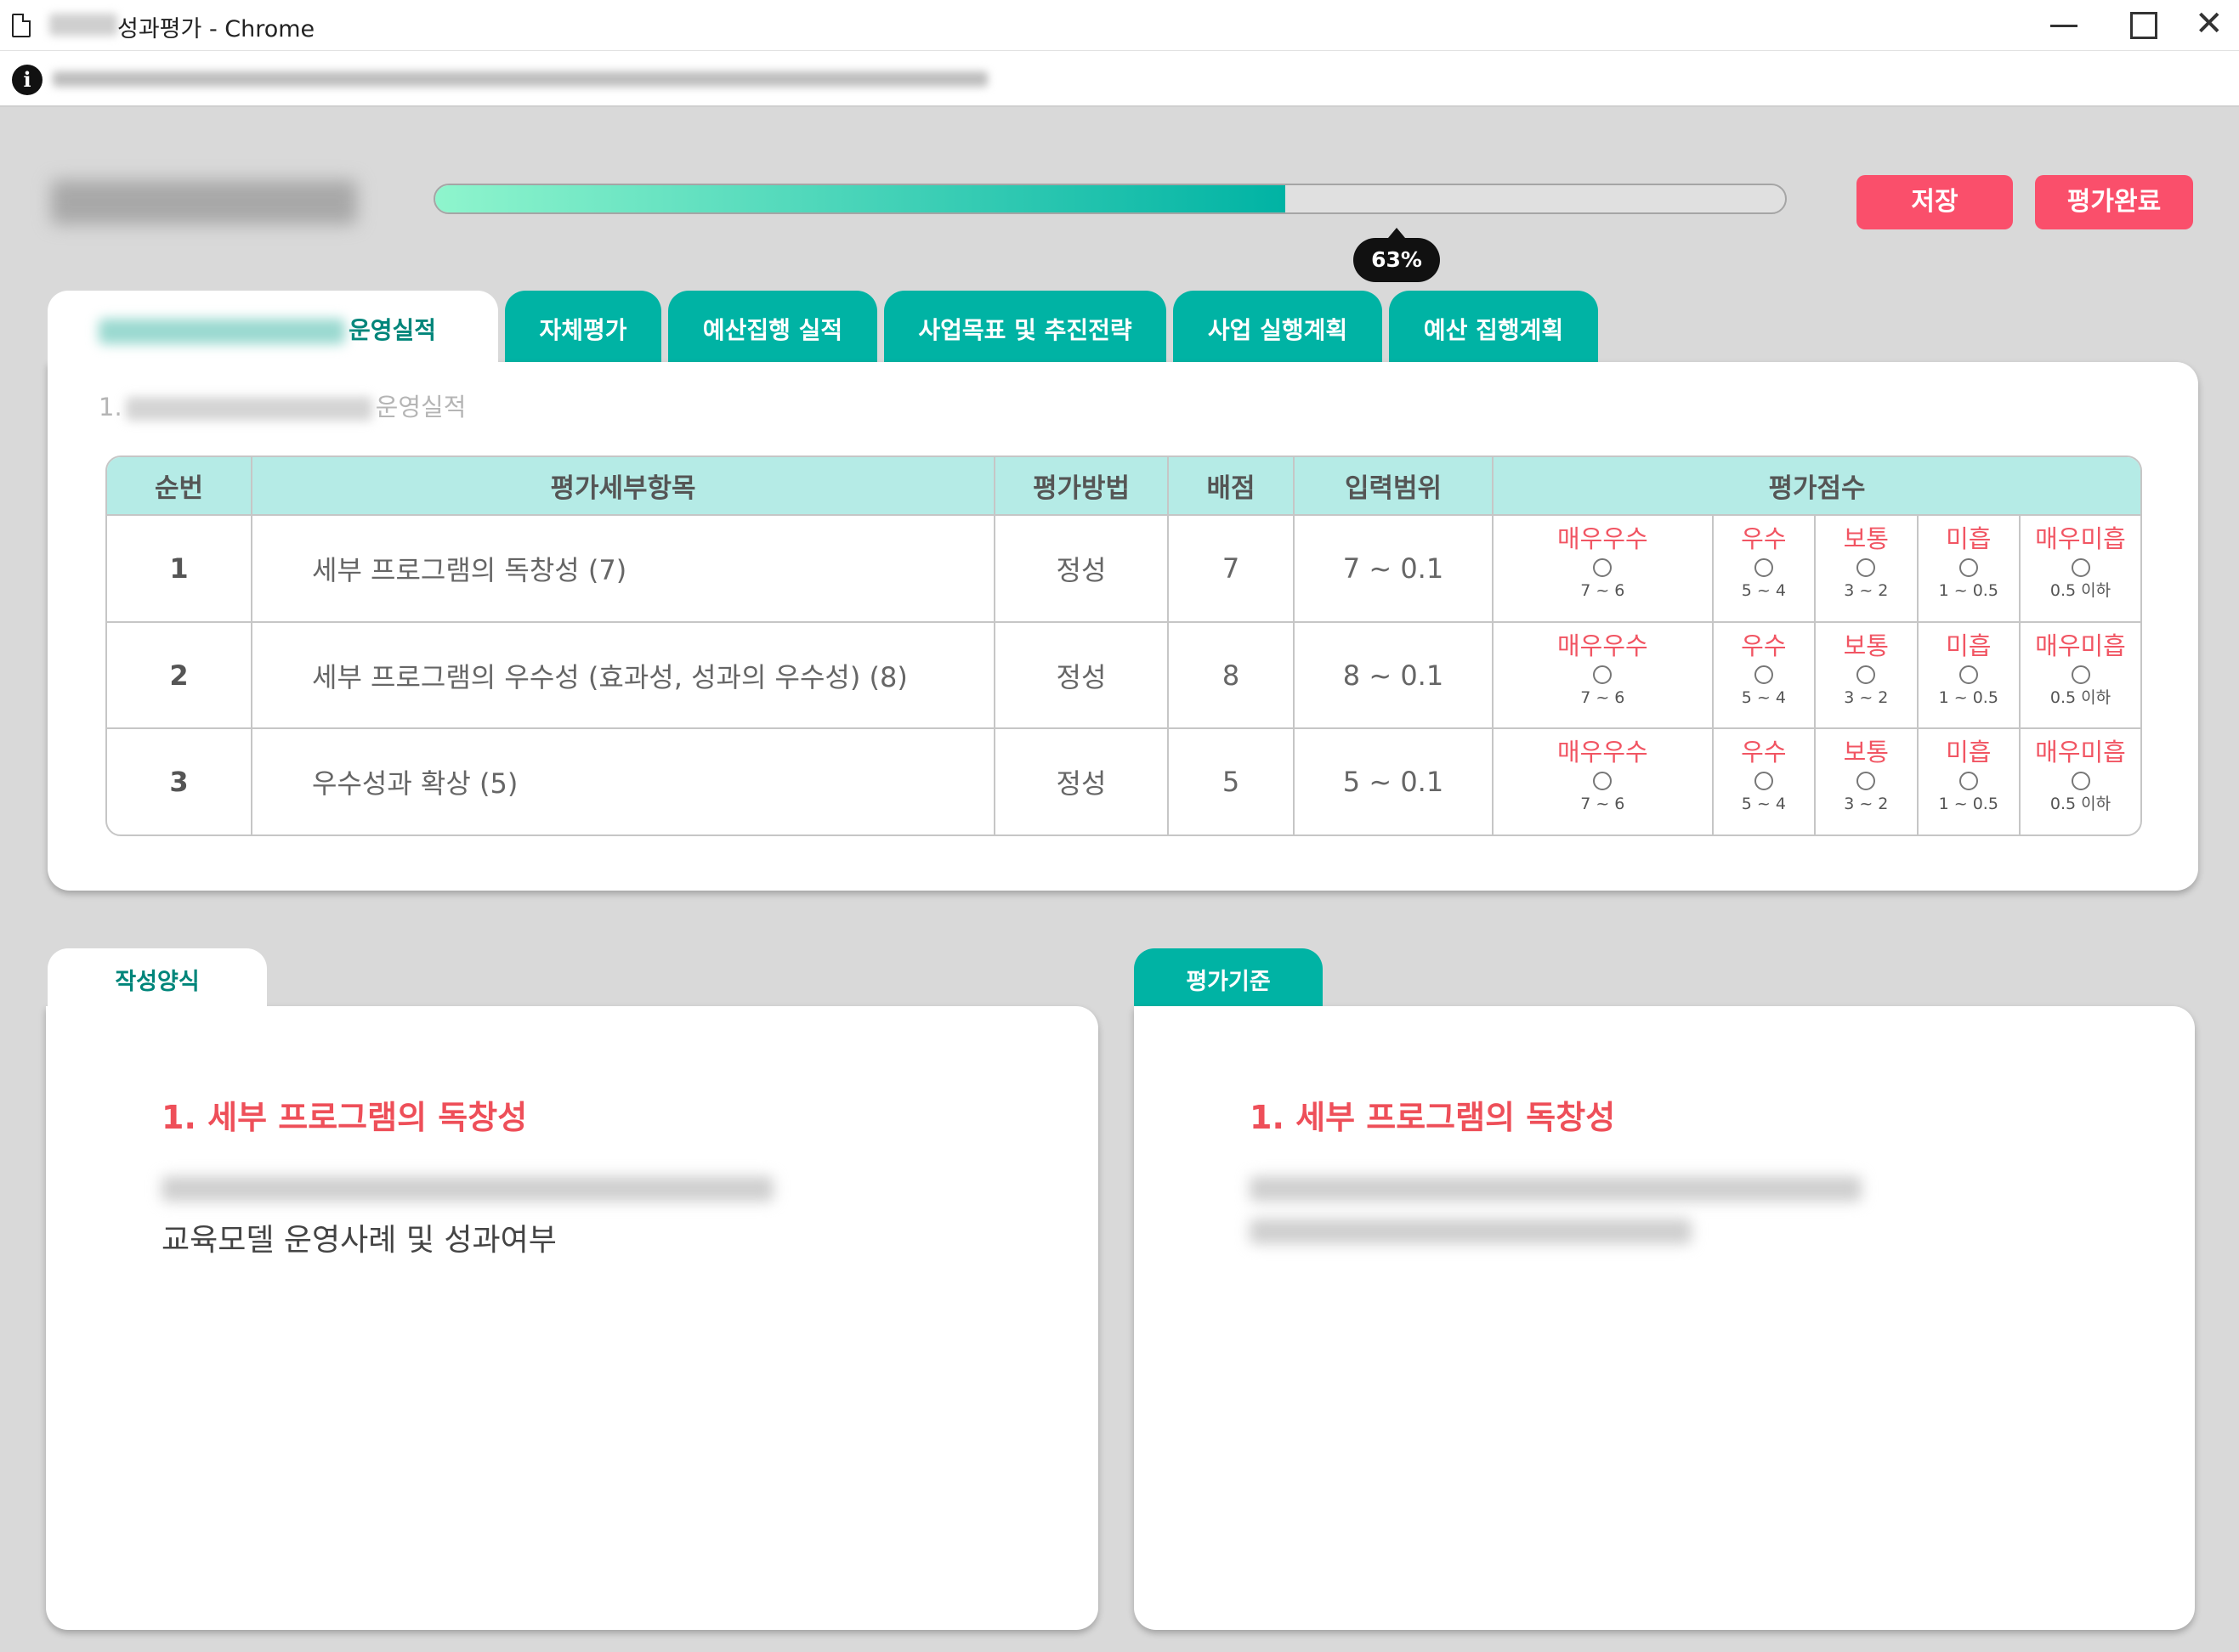 Image resolution: width=2239 pixels, height=1652 pixels. I want to click on row-item: 세부 프로그램의 독창성 (7), so click(623, 568).